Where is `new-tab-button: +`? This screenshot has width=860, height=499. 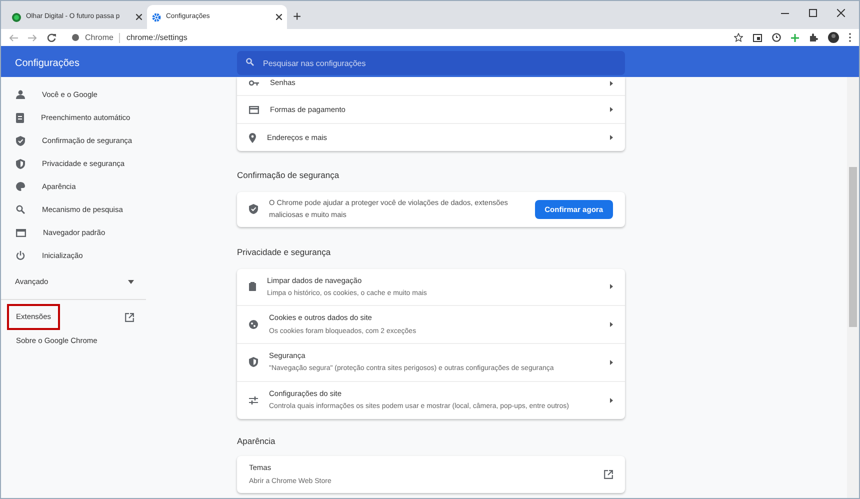
new-tab-button: + is located at coordinates (297, 16).